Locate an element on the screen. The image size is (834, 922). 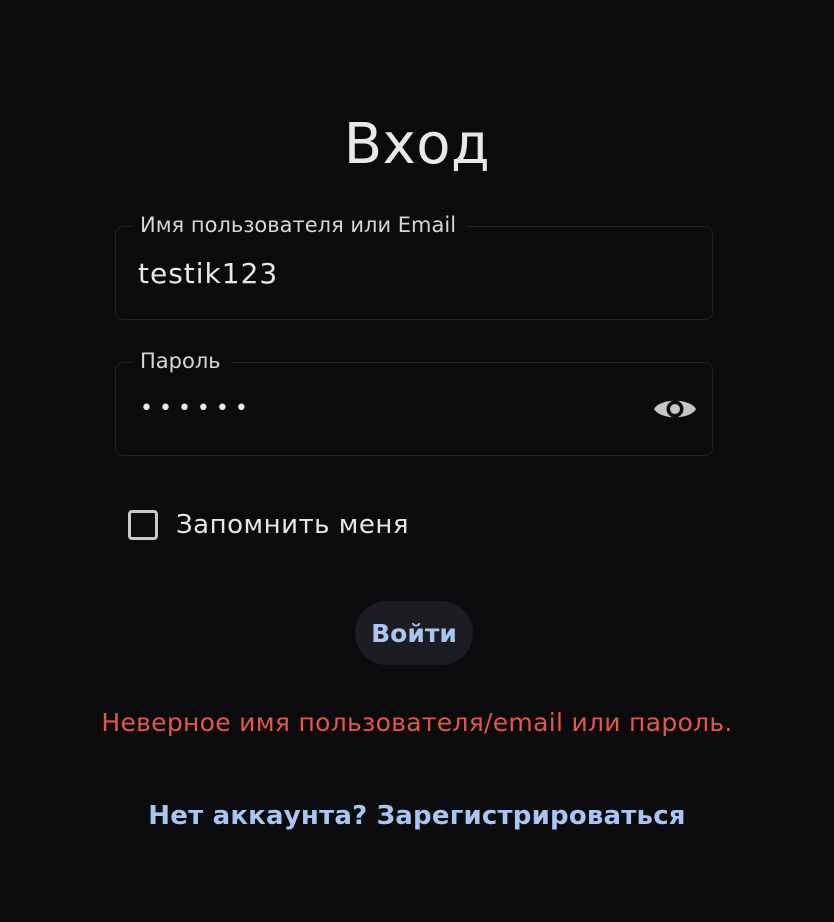
remember-me: Запомнить меня is located at coordinates (268, 525).